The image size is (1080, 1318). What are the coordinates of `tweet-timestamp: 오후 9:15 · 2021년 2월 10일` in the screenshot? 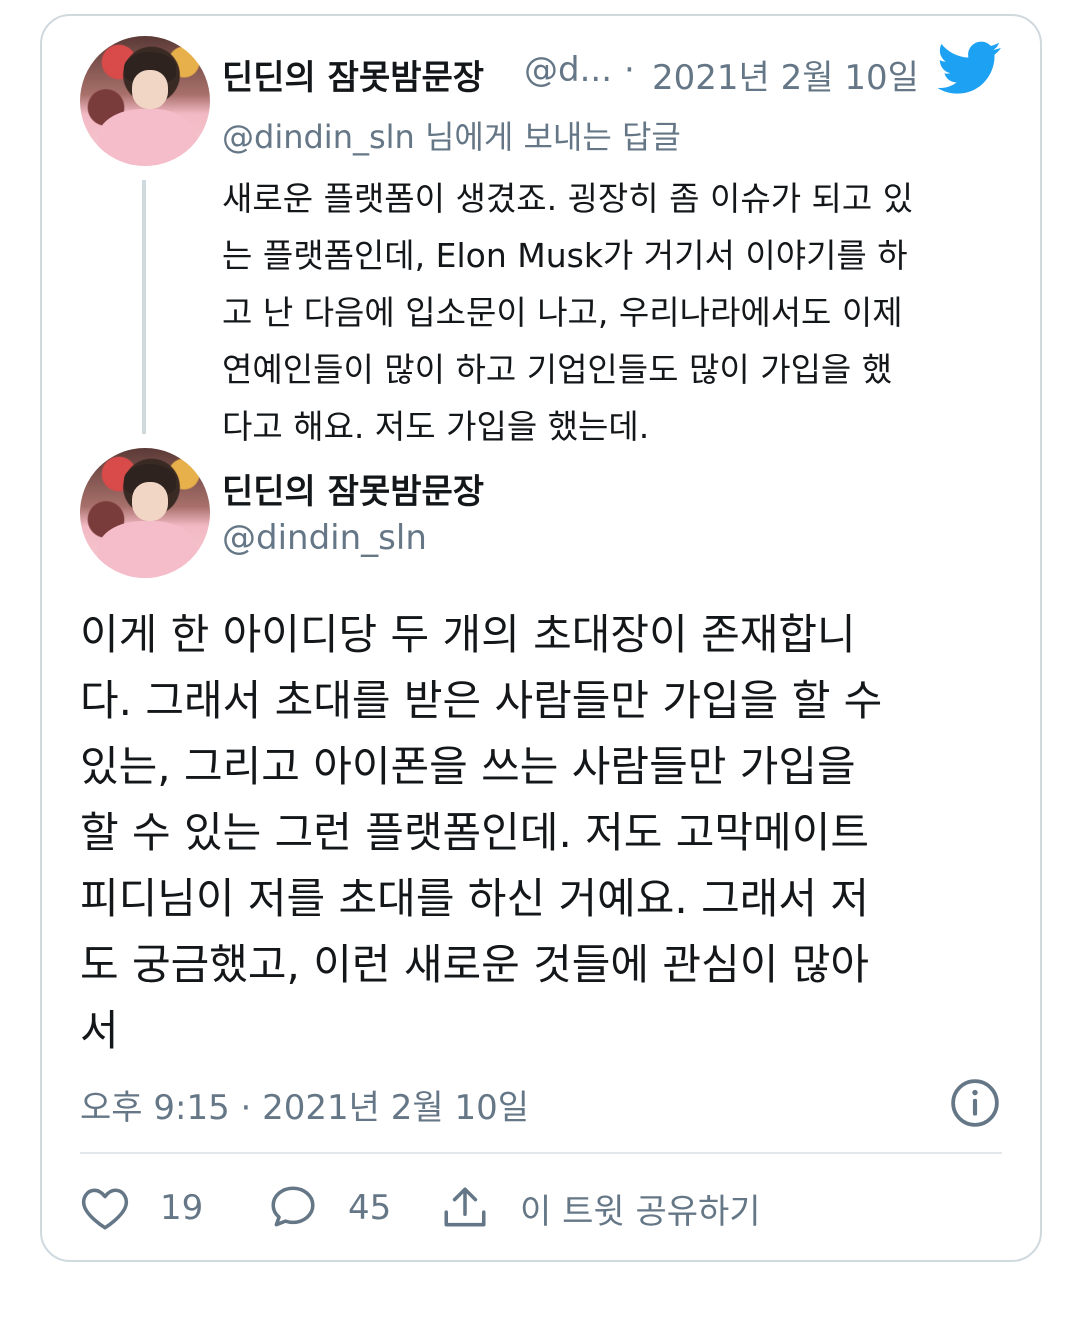 It's located at (304, 1104).